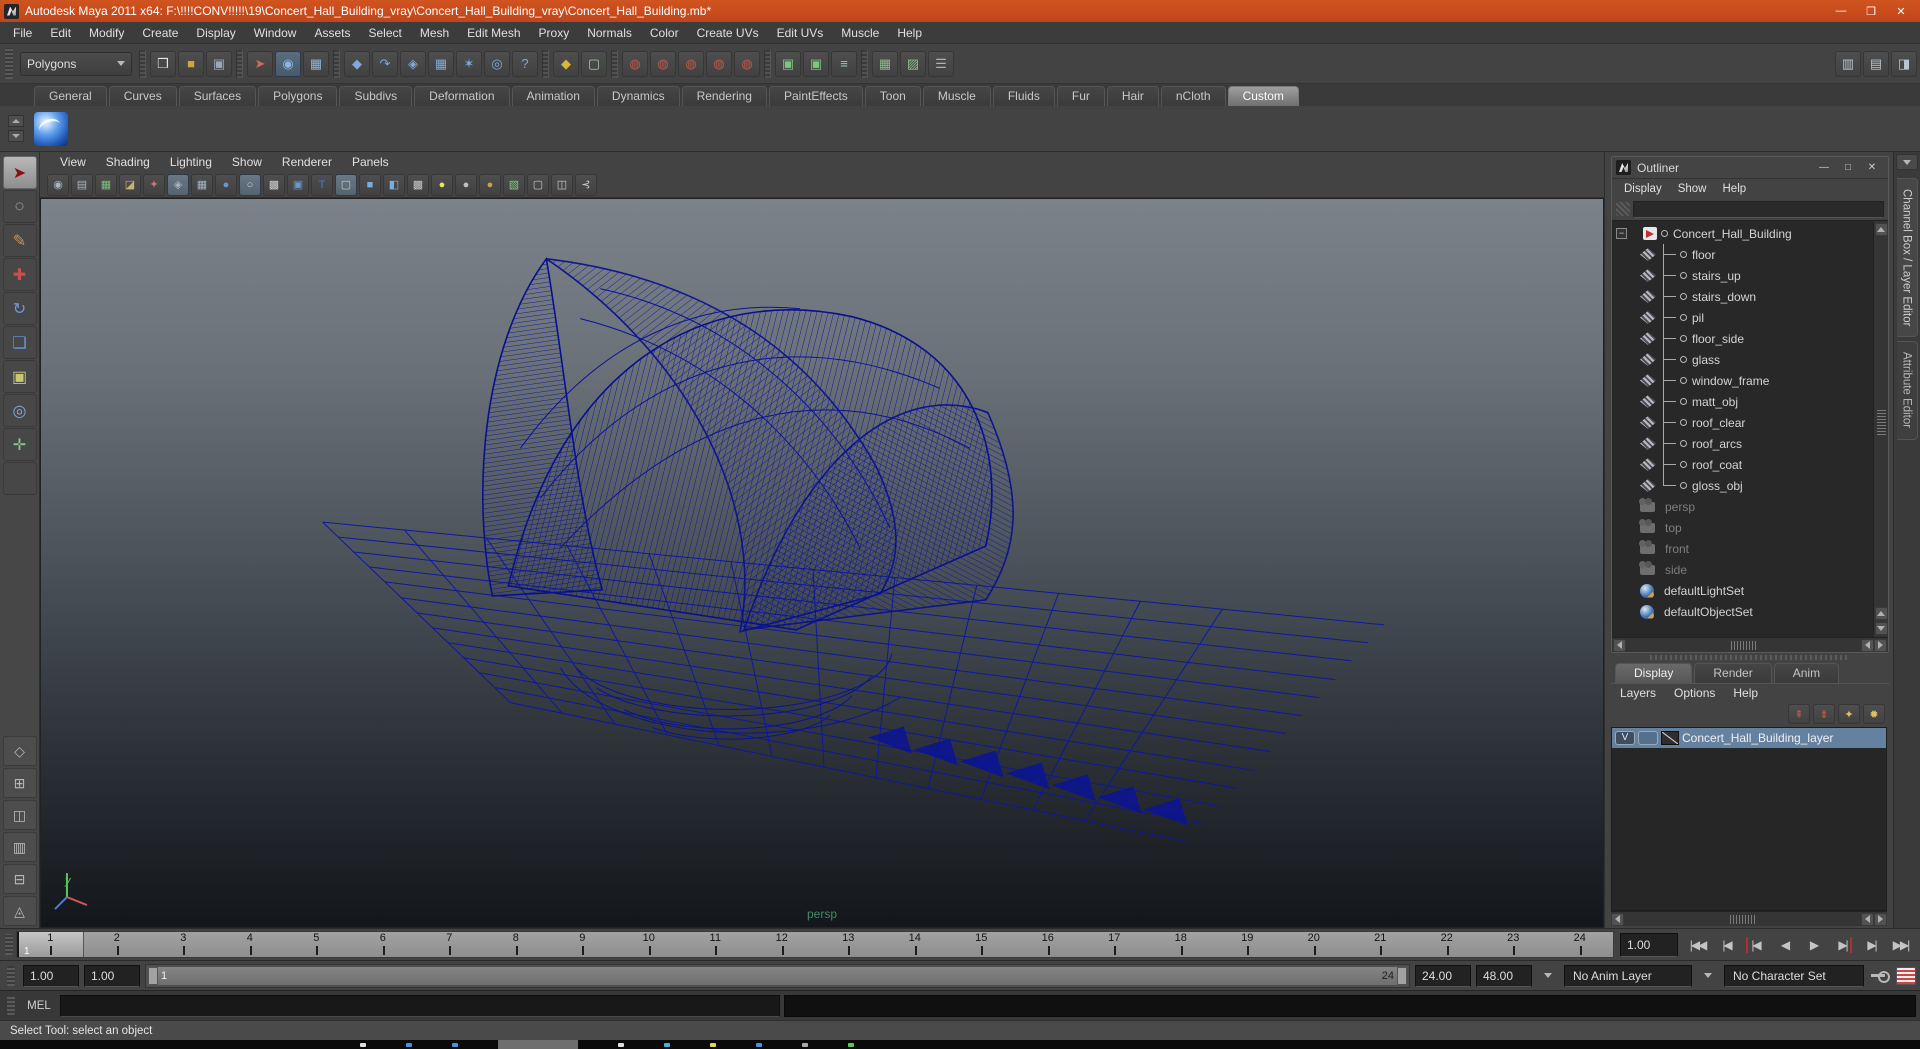  I want to click on image-plane-button: ▦, so click(106, 184).